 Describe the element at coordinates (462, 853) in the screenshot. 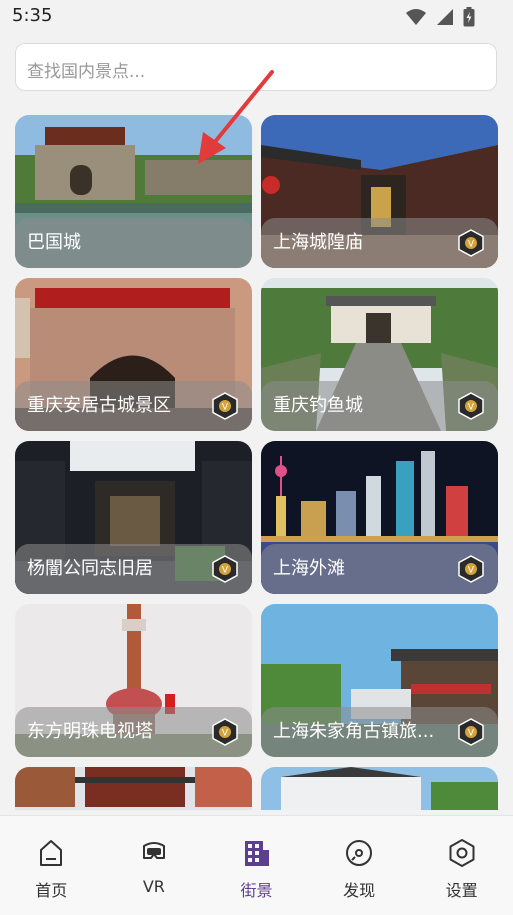

I see `settings-hexagon-icon` at that location.